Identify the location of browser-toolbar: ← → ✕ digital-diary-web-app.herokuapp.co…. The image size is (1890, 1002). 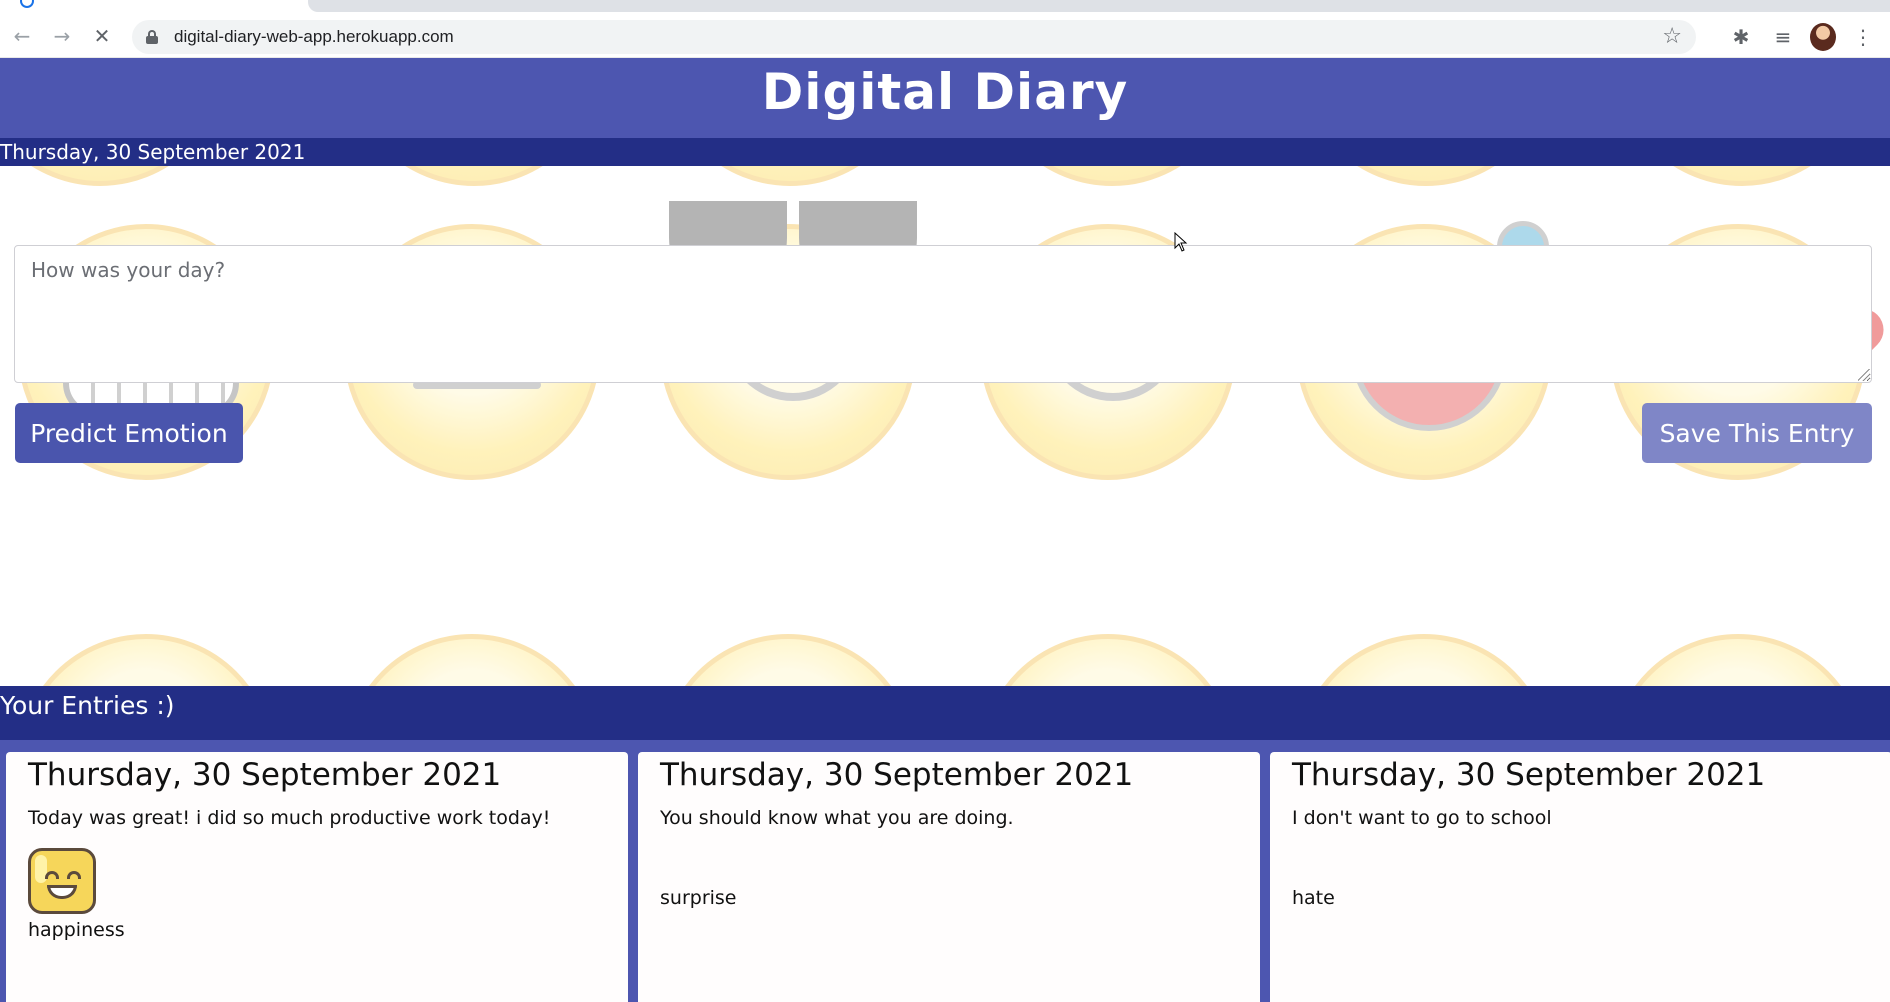
(945, 36).